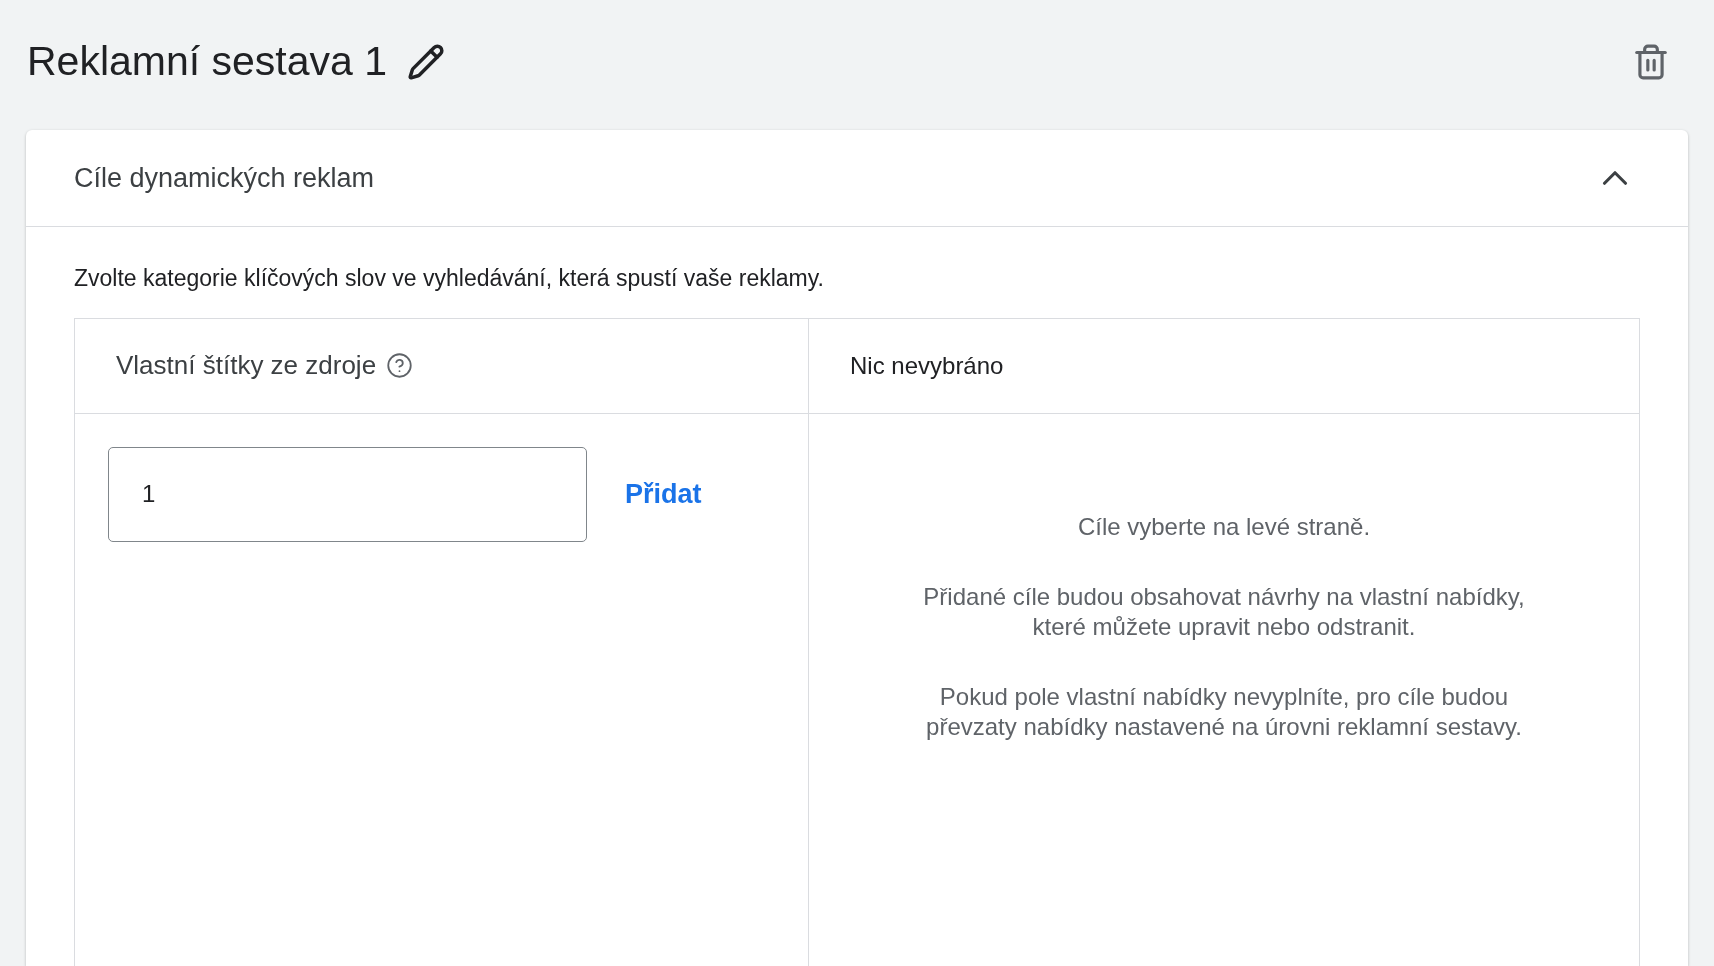 The width and height of the screenshot is (1714, 966). I want to click on section-title: Cíle dynamických reklam, so click(224, 178).